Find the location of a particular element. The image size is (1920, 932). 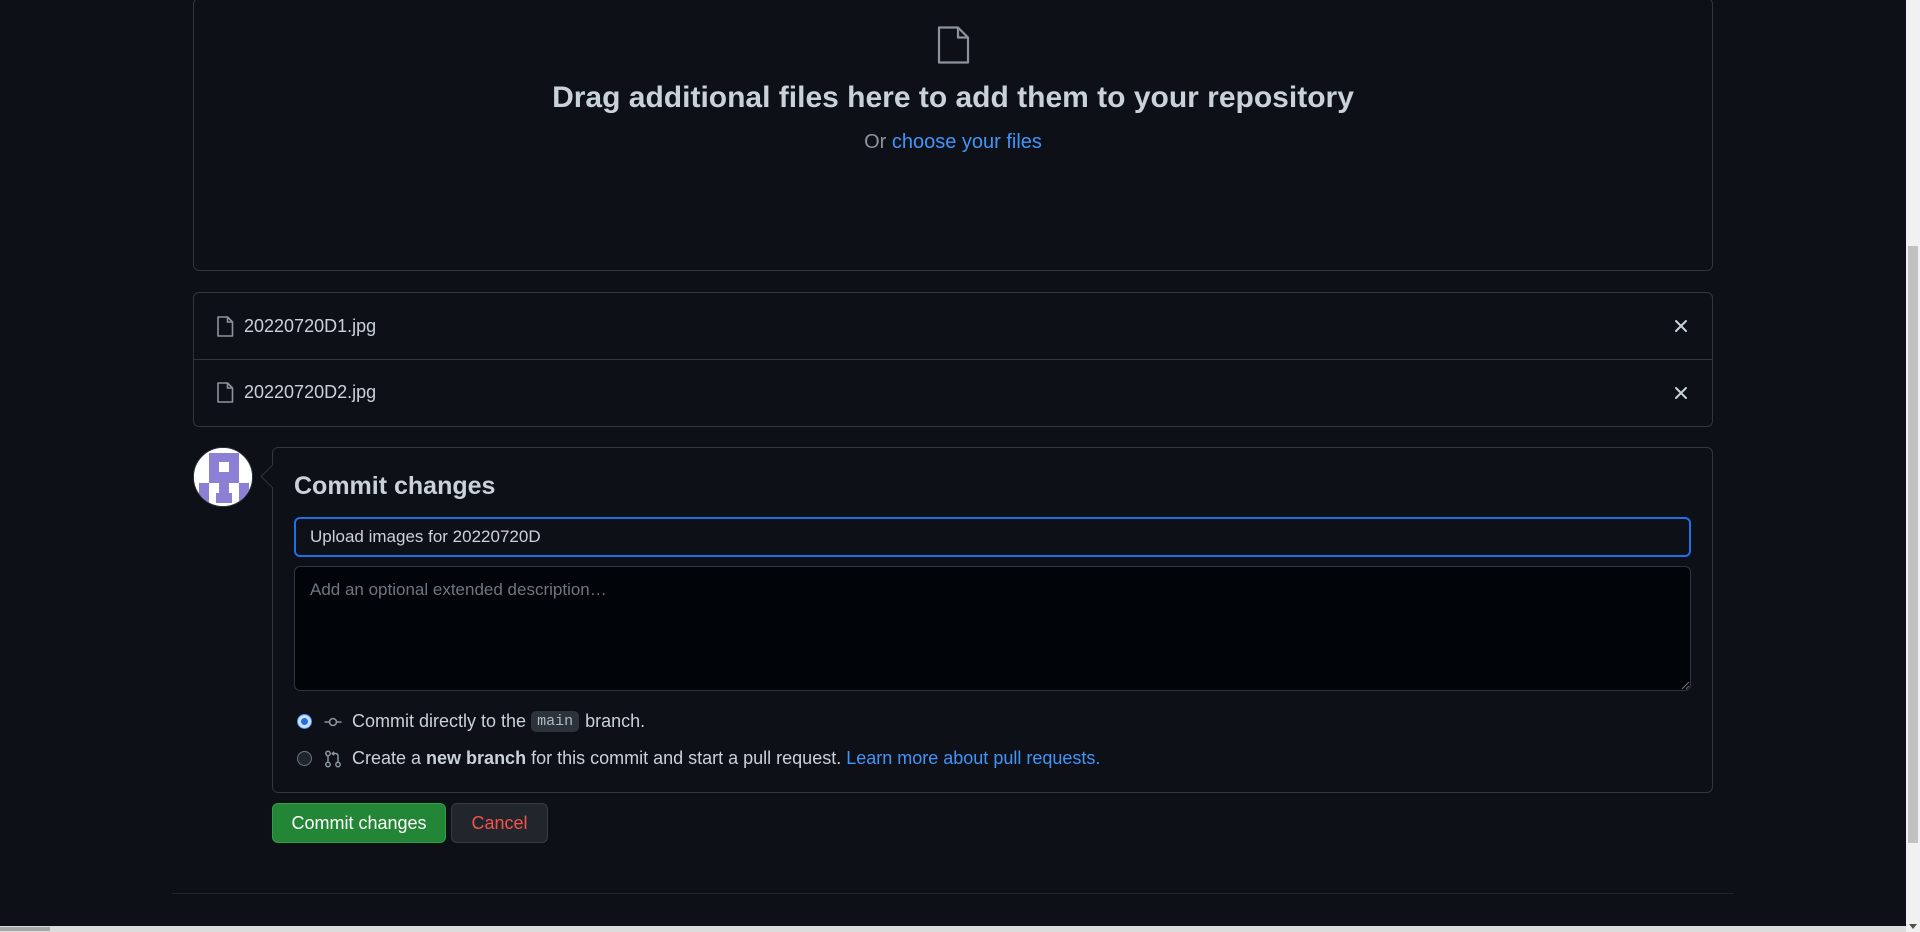

footer-divider is located at coordinates (953, 893).